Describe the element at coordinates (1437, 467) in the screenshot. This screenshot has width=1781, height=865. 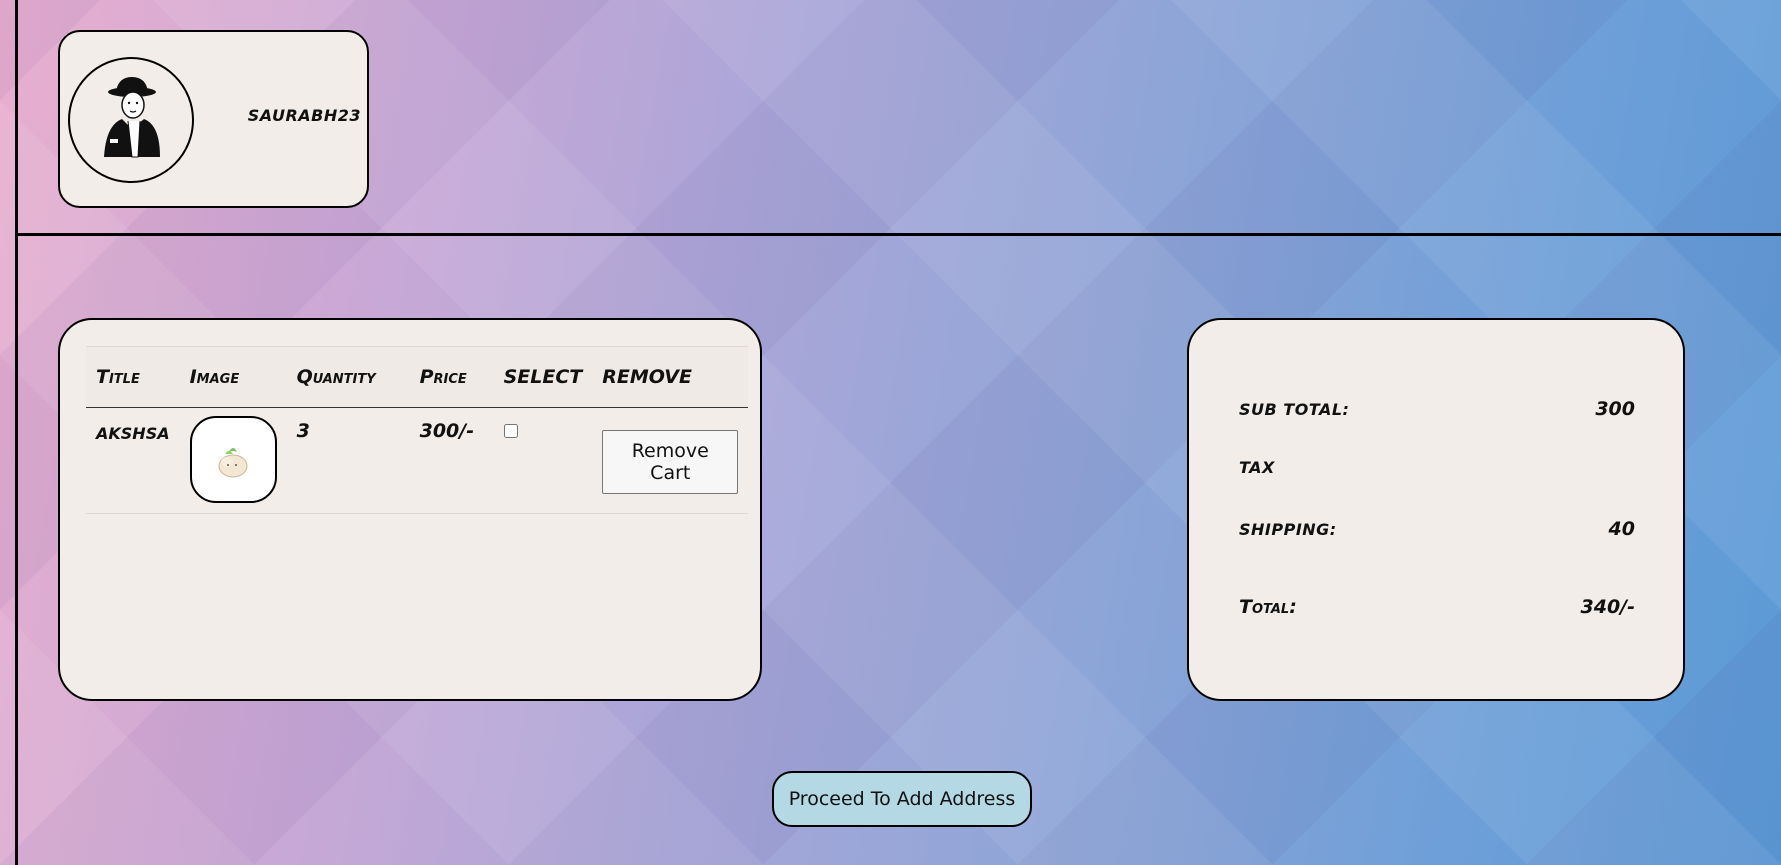
I see `tax-row: tax` at that location.